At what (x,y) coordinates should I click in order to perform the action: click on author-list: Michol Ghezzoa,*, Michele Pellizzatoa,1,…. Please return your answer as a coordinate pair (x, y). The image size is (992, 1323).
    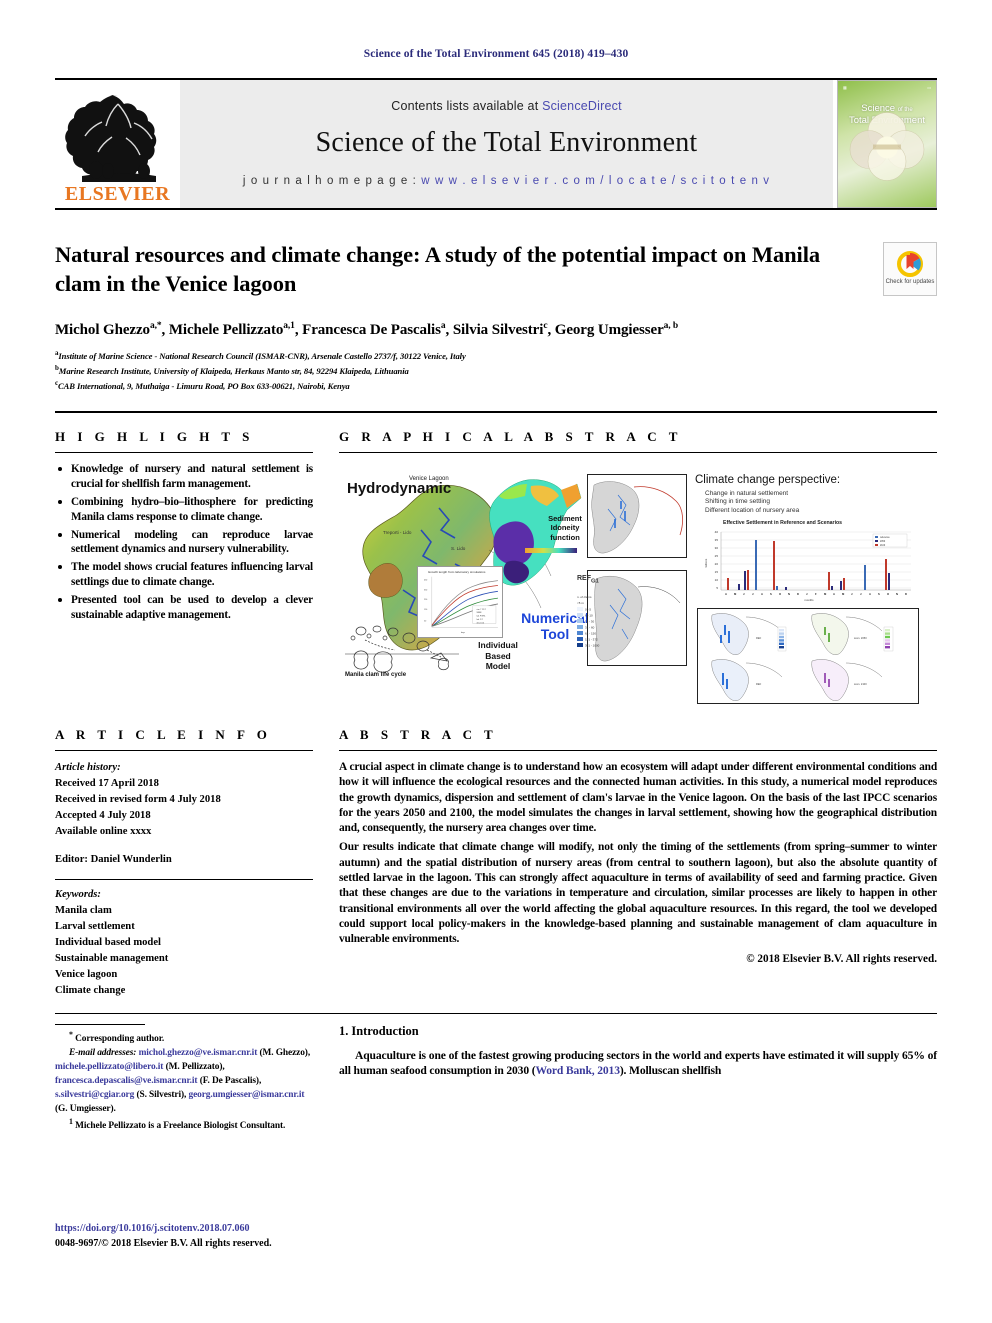
    Looking at the image, I should click on (367, 329).